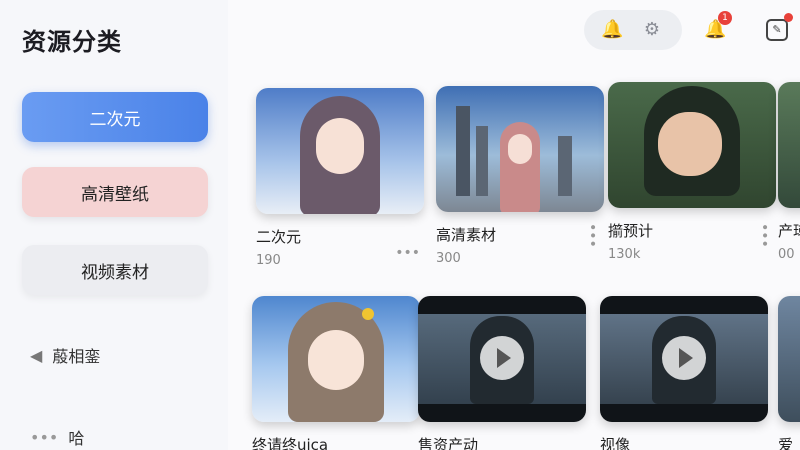  What do you see at coordinates (76, 356) in the screenshot?
I see `sidebar-misc-label: 蒑相銮` at bounding box center [76, 356].